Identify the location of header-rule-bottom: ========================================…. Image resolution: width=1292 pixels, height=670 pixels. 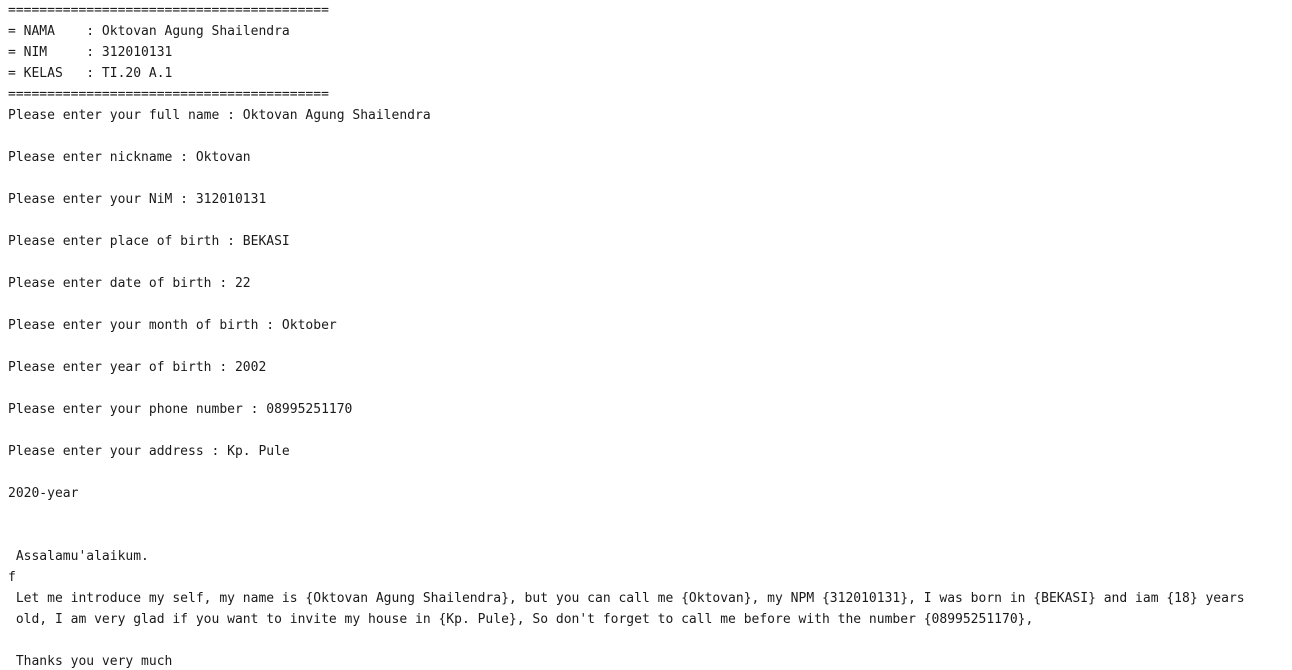
(168, 94).